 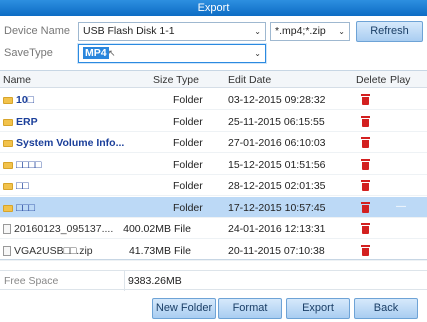 What do you see at coordinates (112, 53) in the screenshot?
I see `mouse-cursor-icon: ↖` at bounding box center [112, 53].